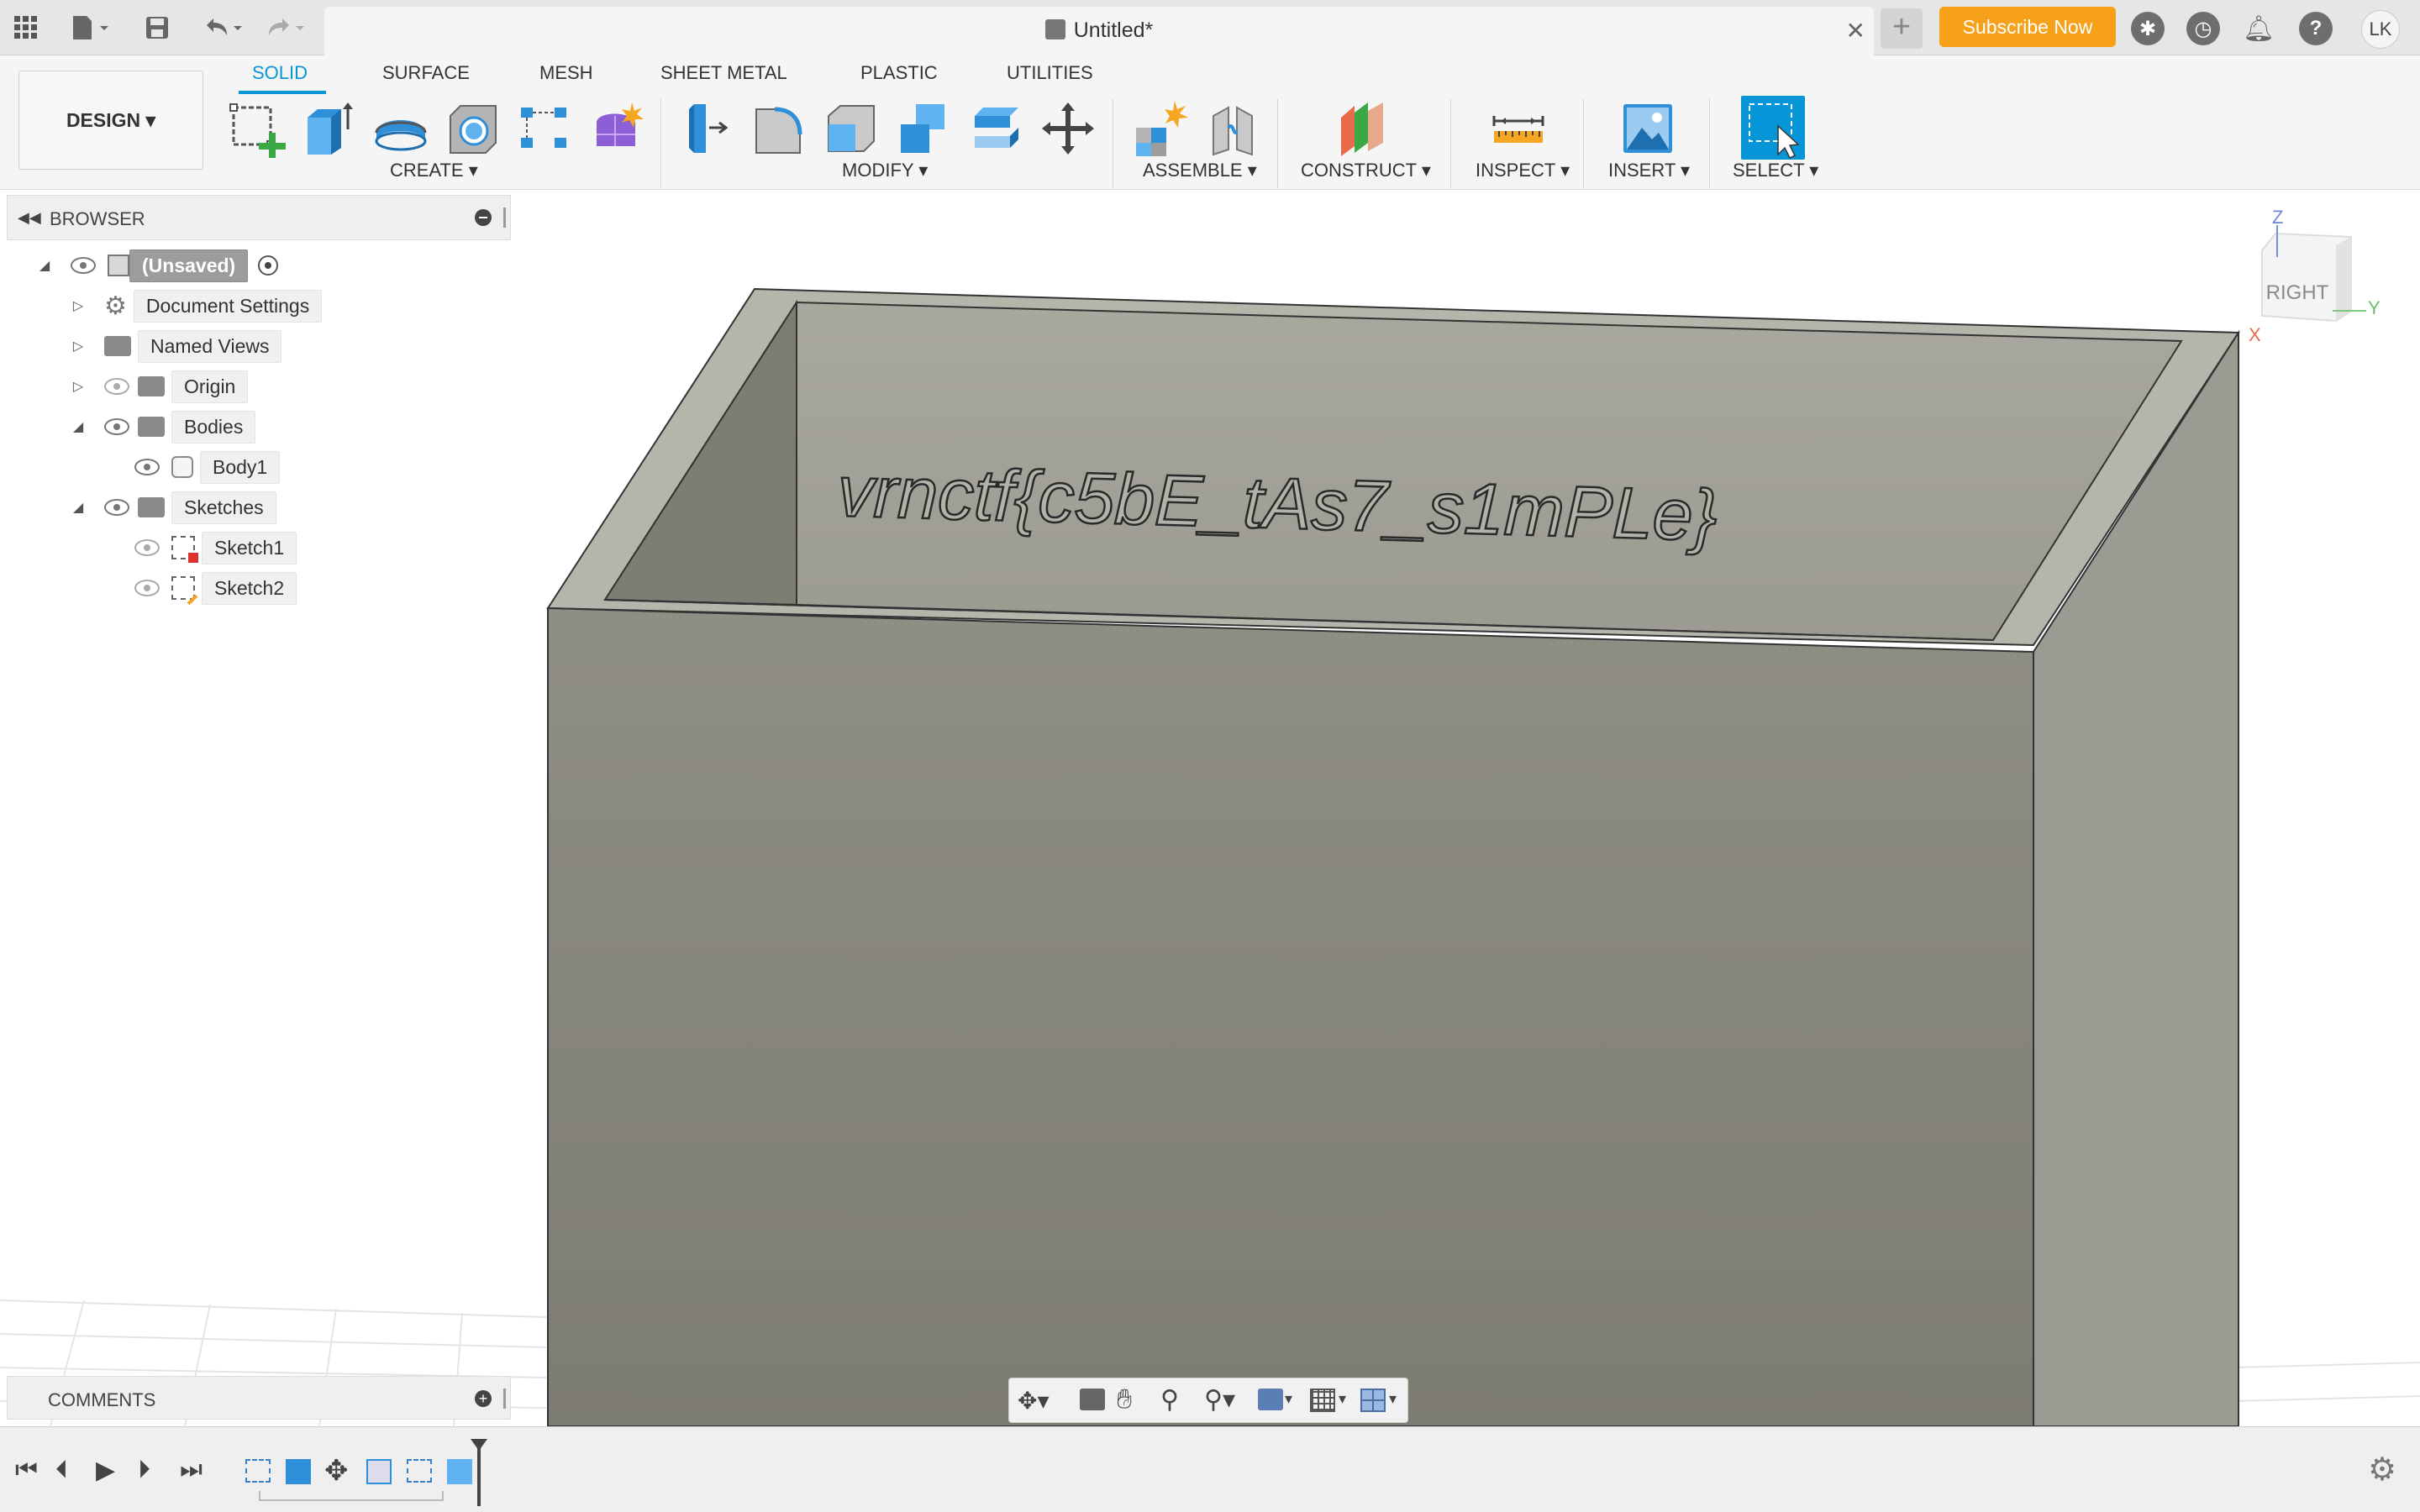 Image resolution: width=2420 pixels, height=1512 pixels. I want to click on comments-drag-handle, so click(505, 1399).